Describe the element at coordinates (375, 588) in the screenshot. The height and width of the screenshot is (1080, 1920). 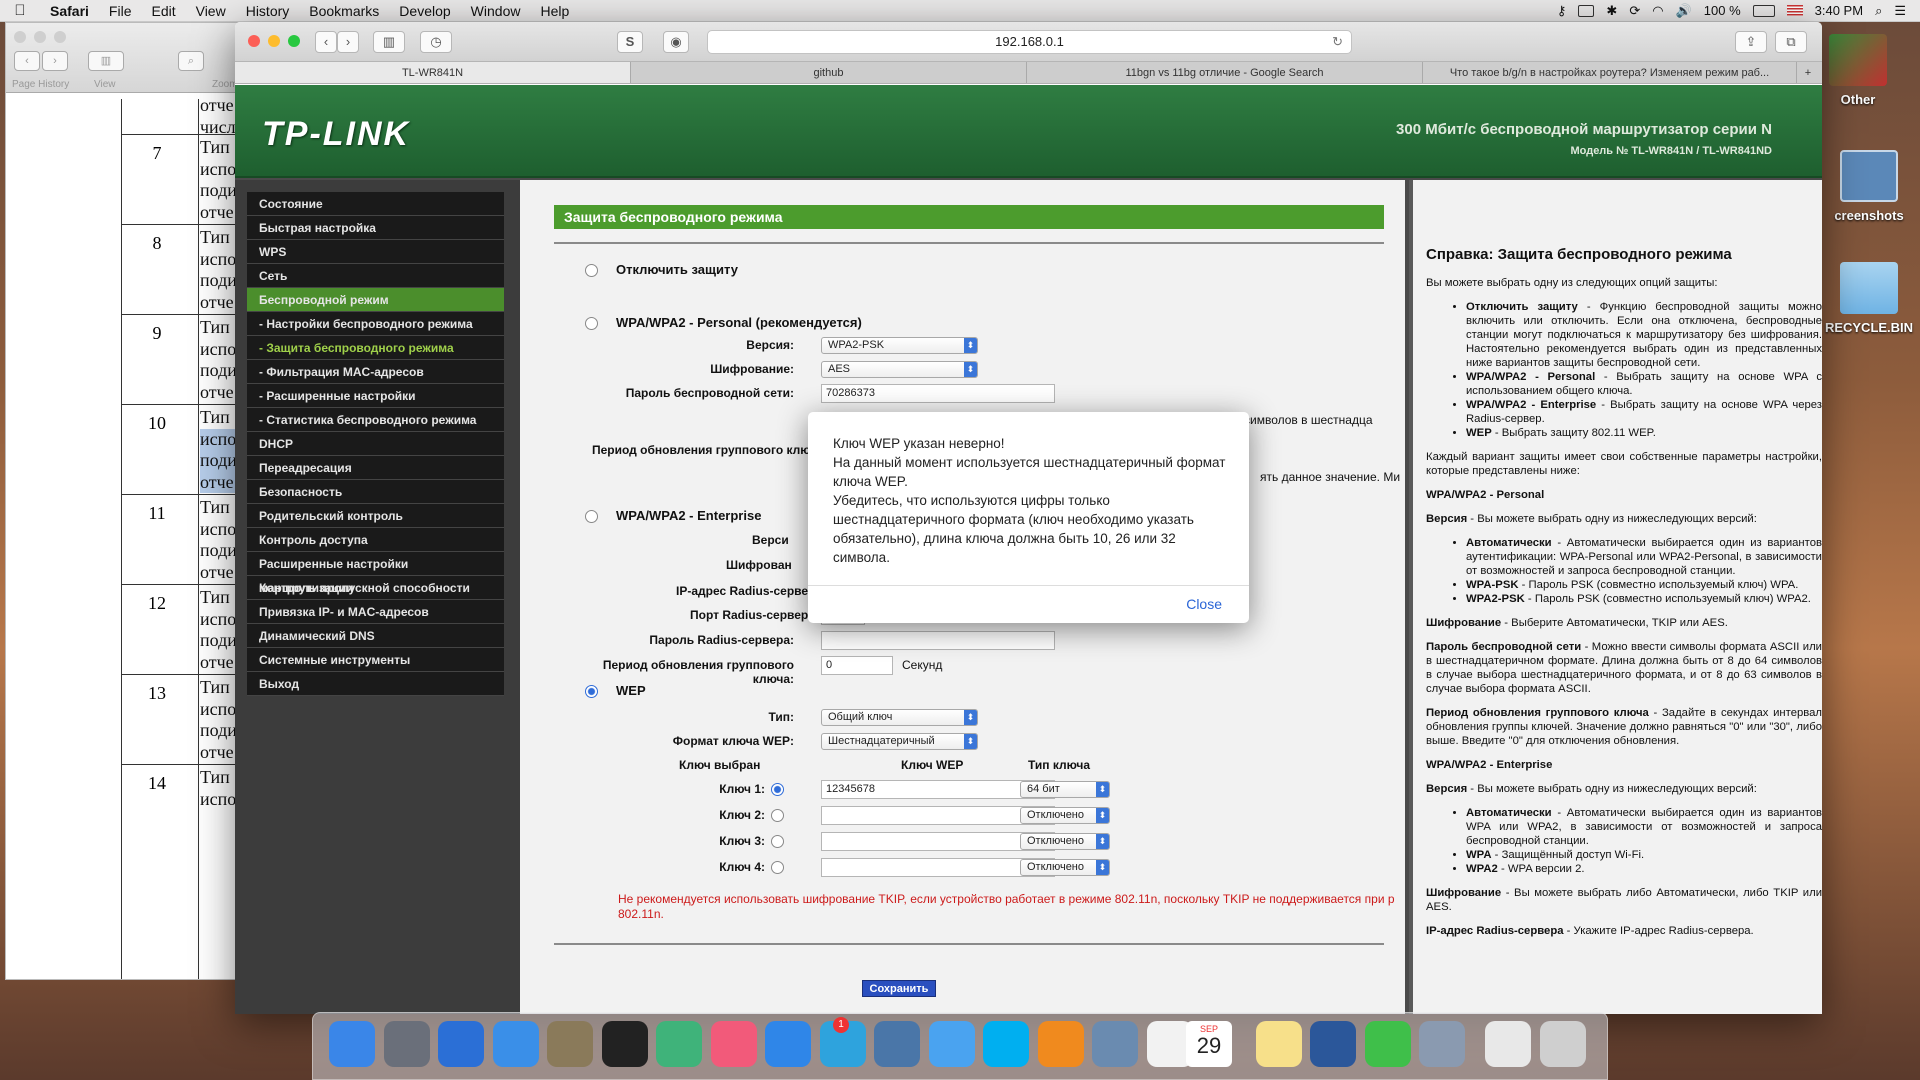
I see `sidebar-item-bandwidth-control: Контроль пропускной способности` at that location.